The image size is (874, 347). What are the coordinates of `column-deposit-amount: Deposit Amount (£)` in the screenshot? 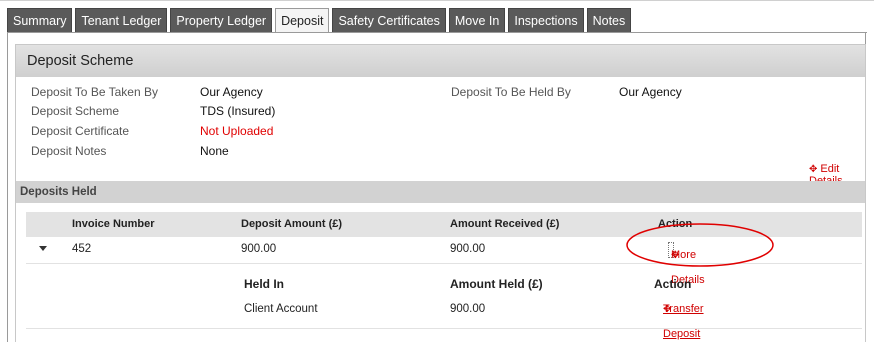 It's located at (292, 224).